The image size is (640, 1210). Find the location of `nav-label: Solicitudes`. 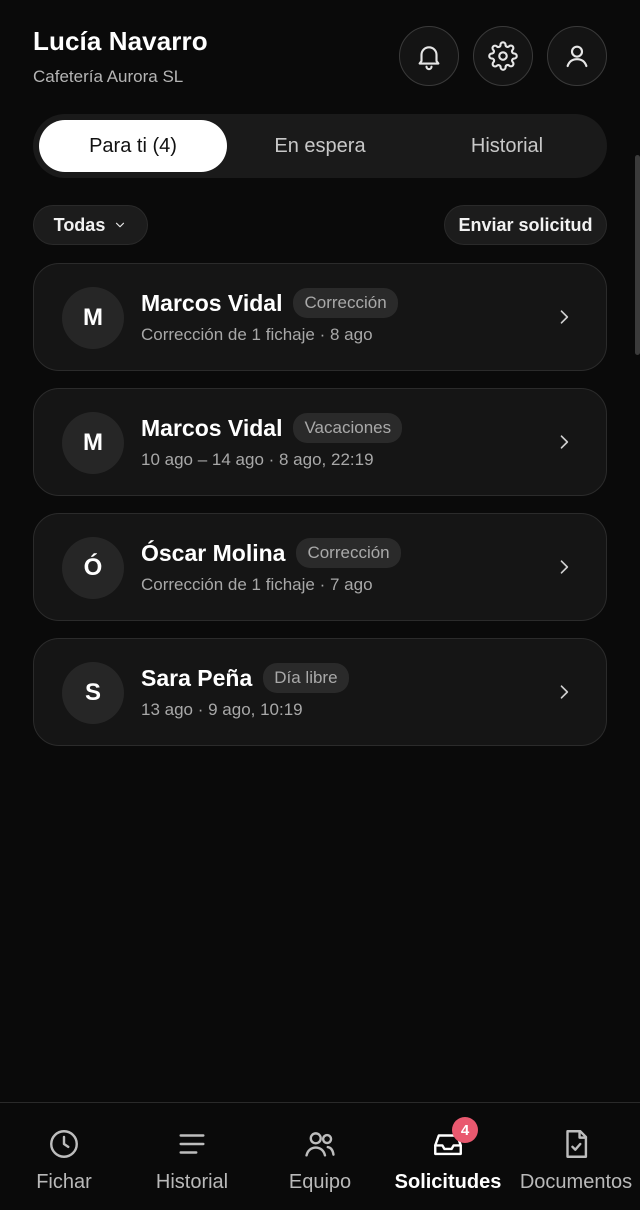

nav-label: Solicitudes is located at coordinates (448, 1182).